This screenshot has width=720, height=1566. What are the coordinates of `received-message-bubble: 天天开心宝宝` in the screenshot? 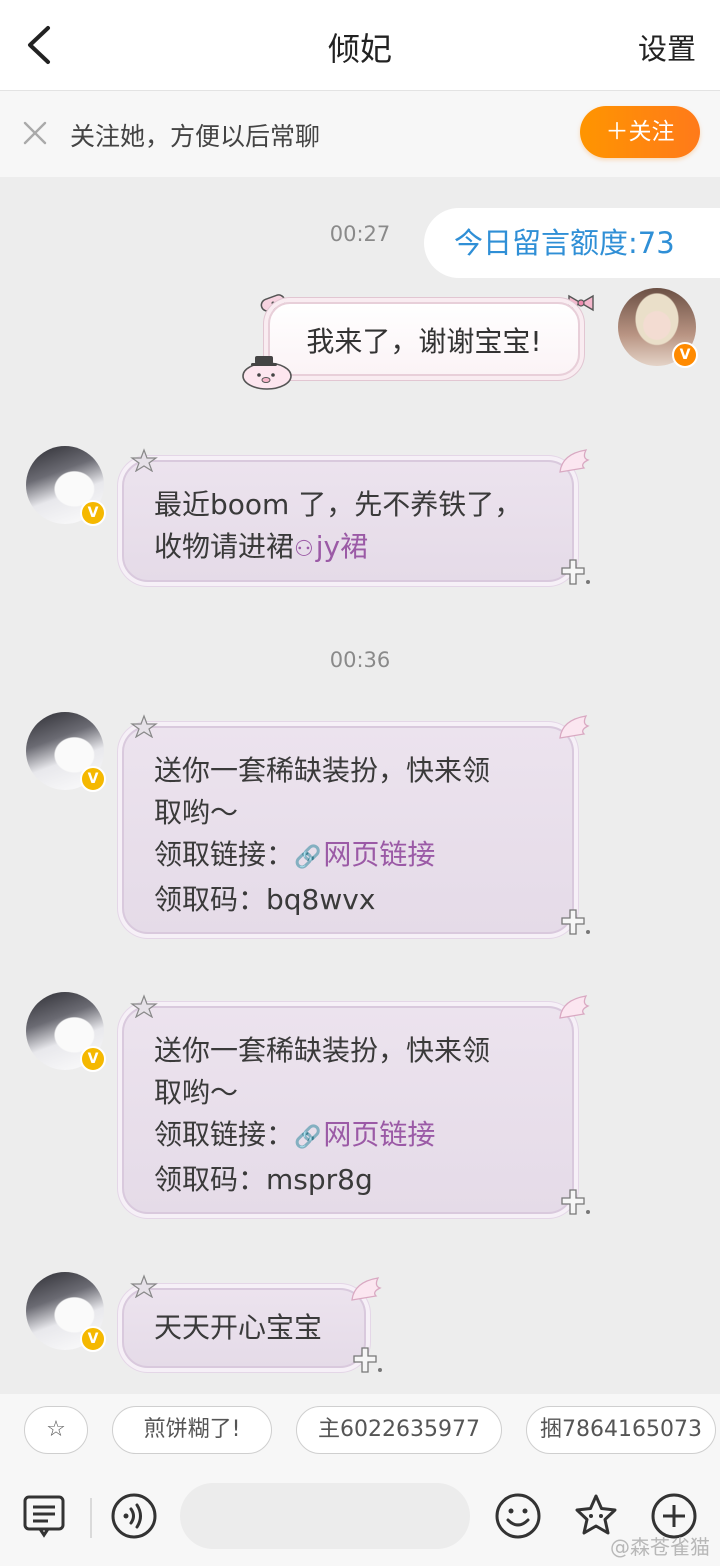 It's located at (244, 1328).